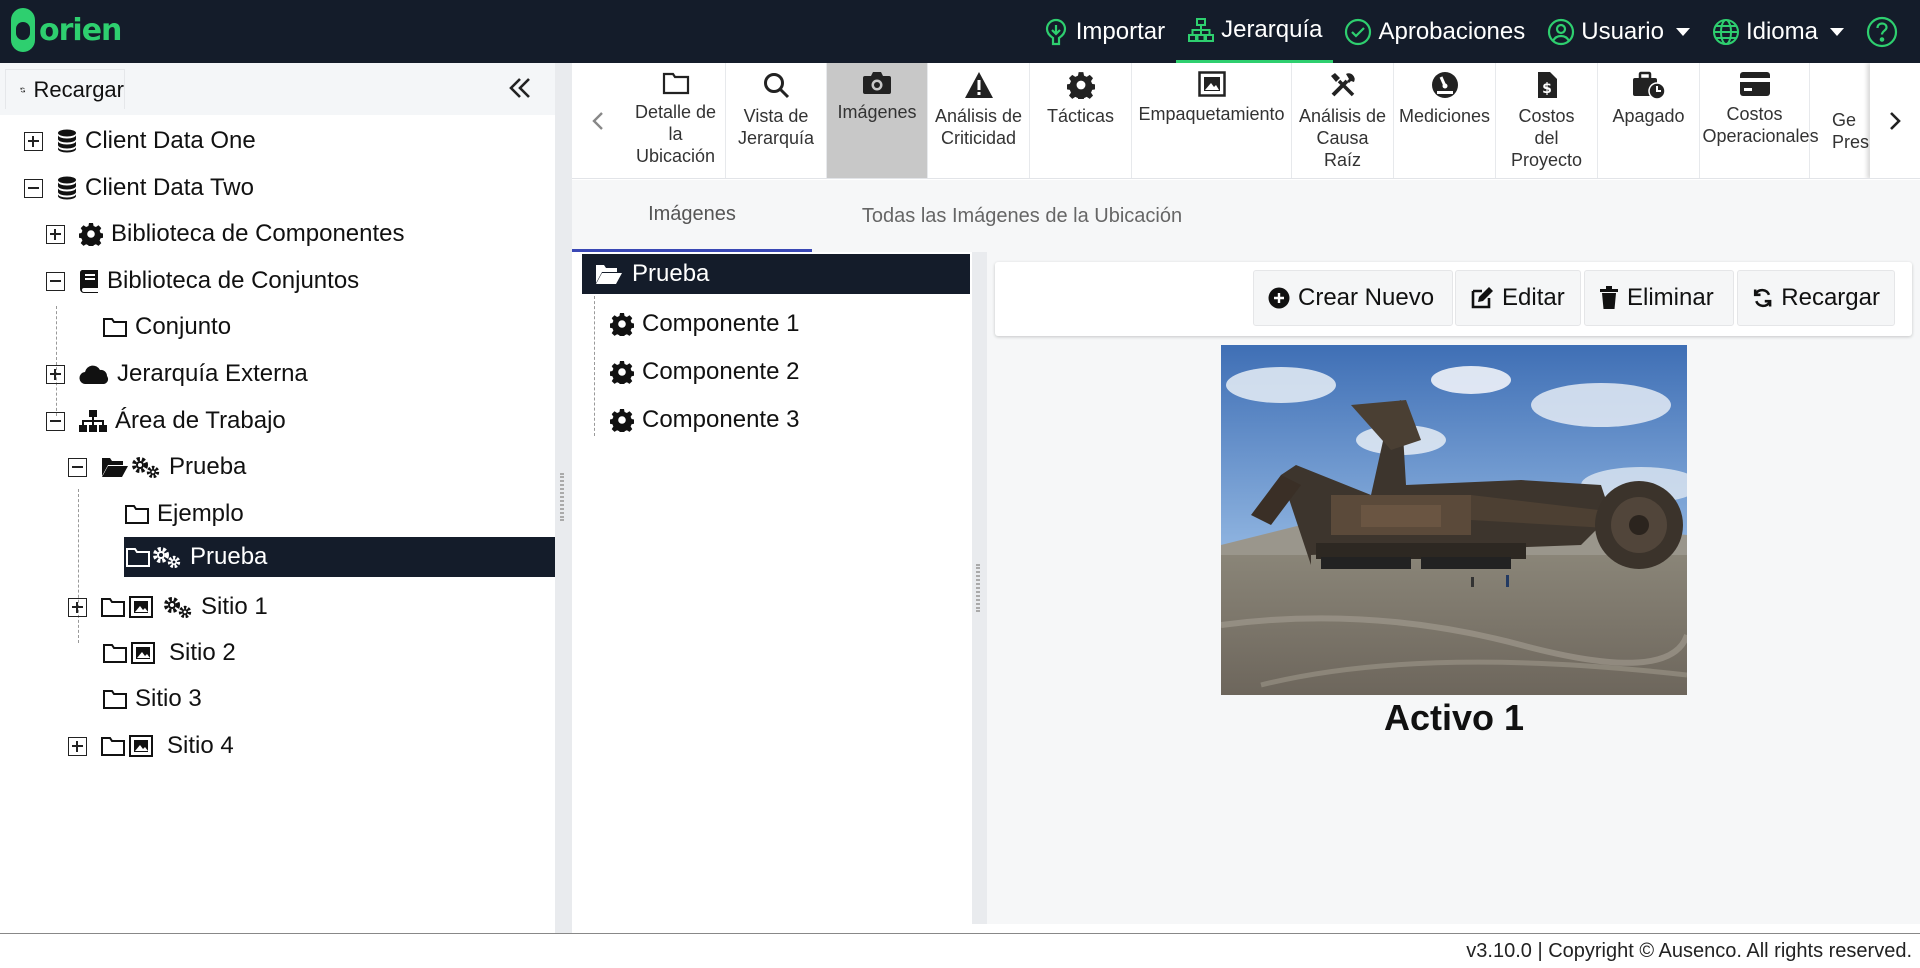 This screenshot has height=968, width=1920. Describe the element at coordinates (721, 371) in the screenshot. I see `image-tree-label: Componente 2` at that location.